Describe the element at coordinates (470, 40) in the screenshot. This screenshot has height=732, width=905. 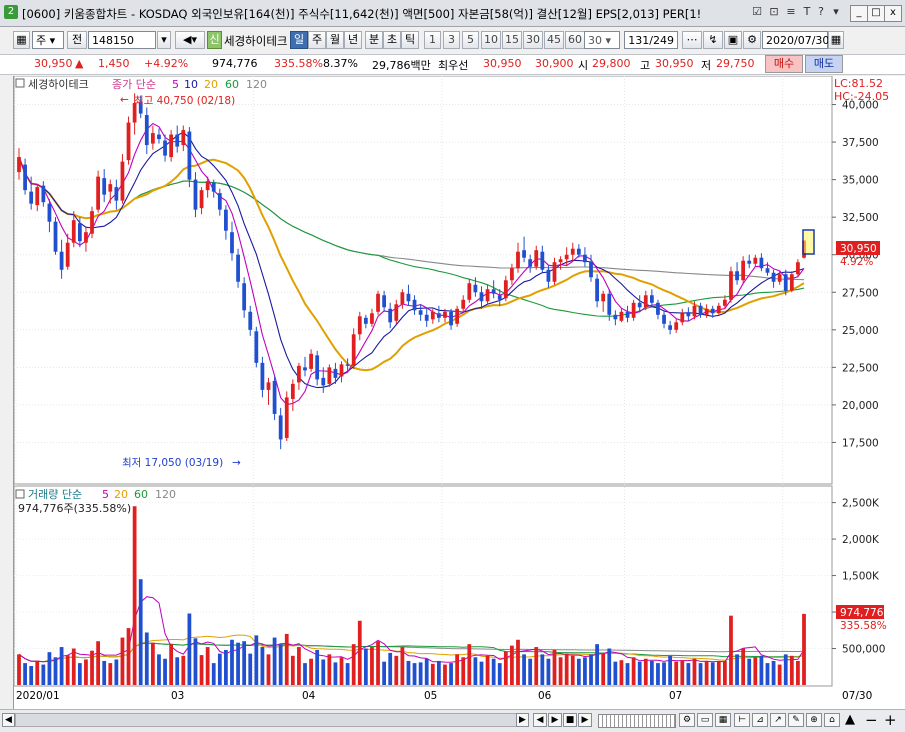
I see `interval-5-button: 5` at that location.